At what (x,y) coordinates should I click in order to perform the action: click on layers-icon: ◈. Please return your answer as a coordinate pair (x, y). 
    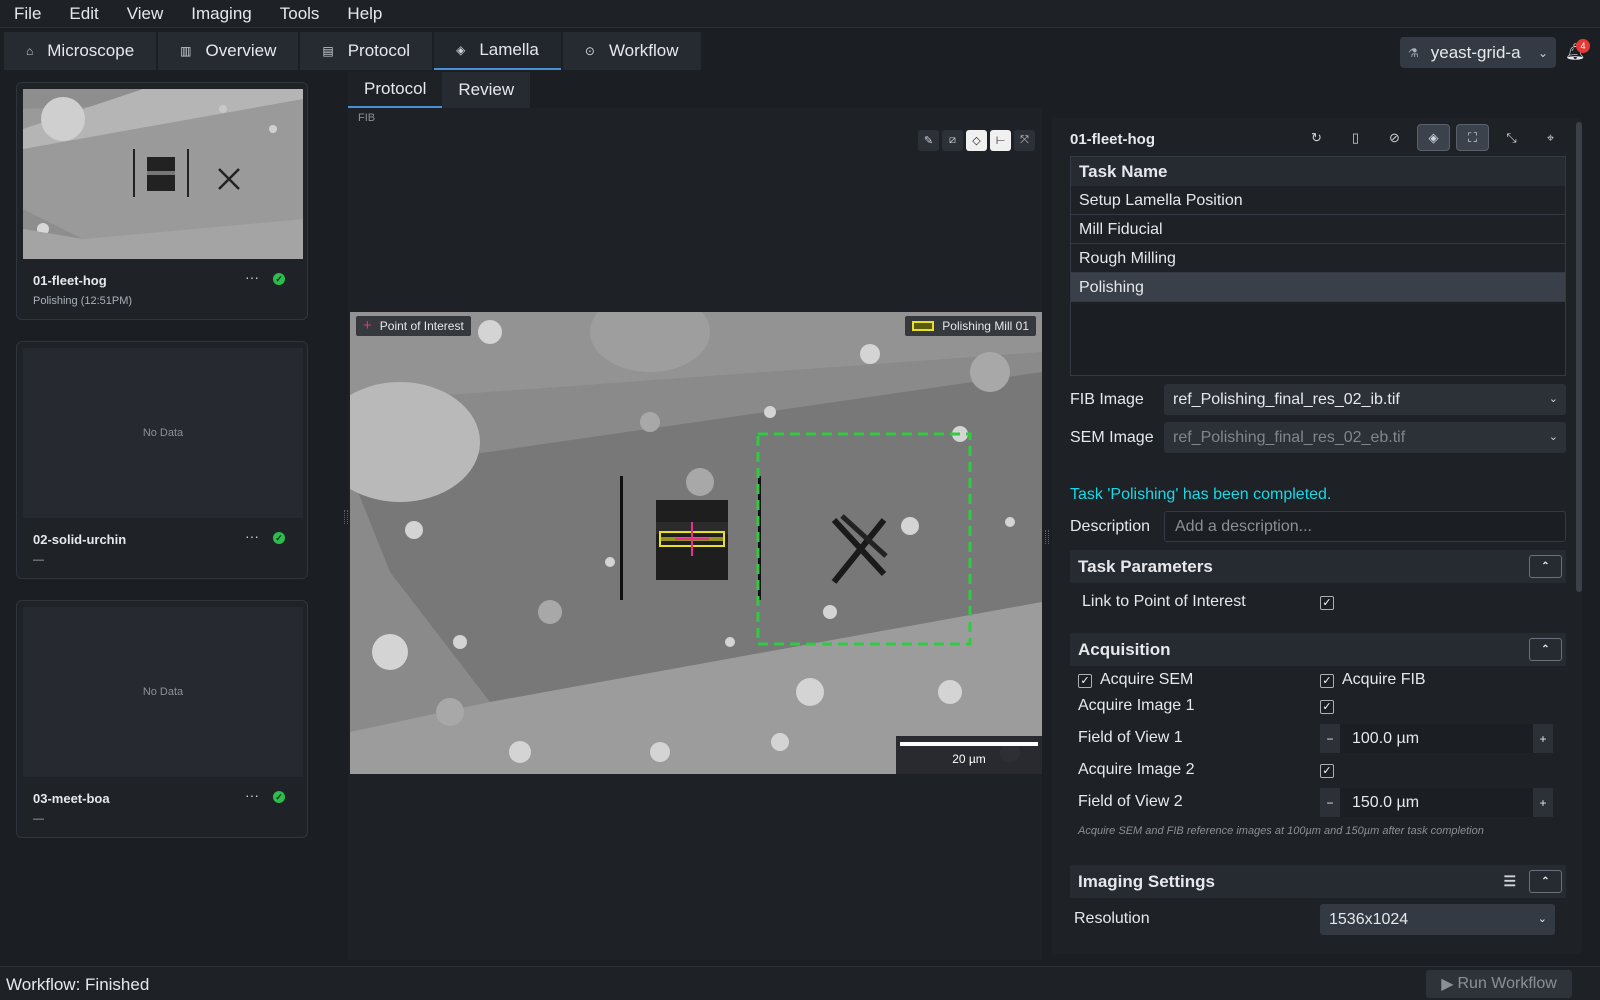
    Looking at the image, I should click on (1433, 137).